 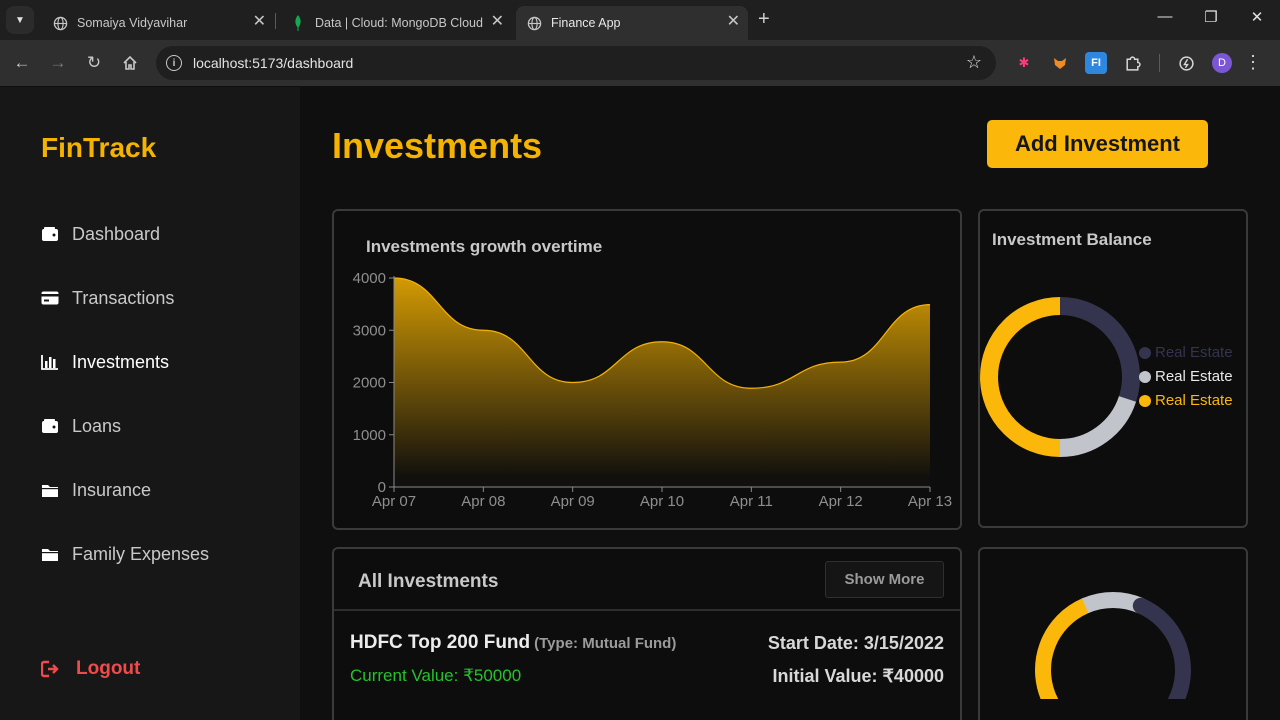 I want to click on fox-icon, so click(x=1060, y=63).